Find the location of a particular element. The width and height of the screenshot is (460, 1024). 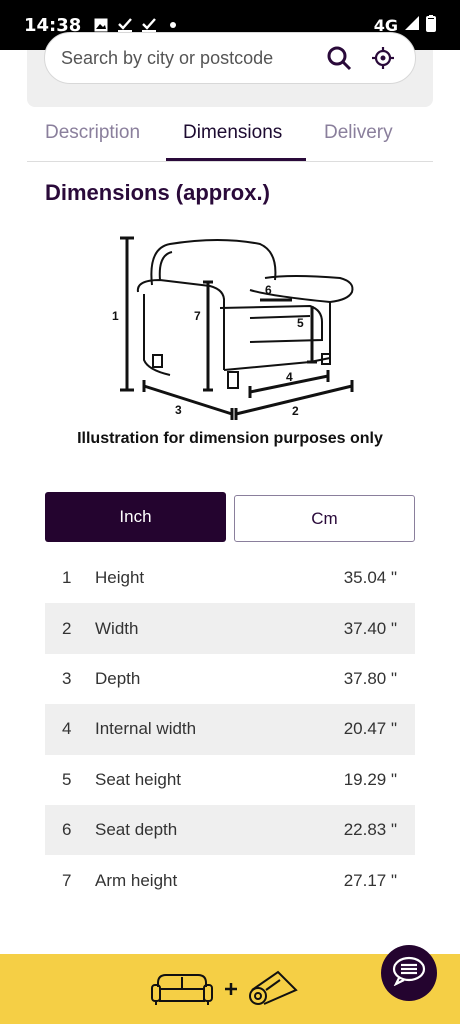

row-number: 6 is located at coordinates (67, 830).